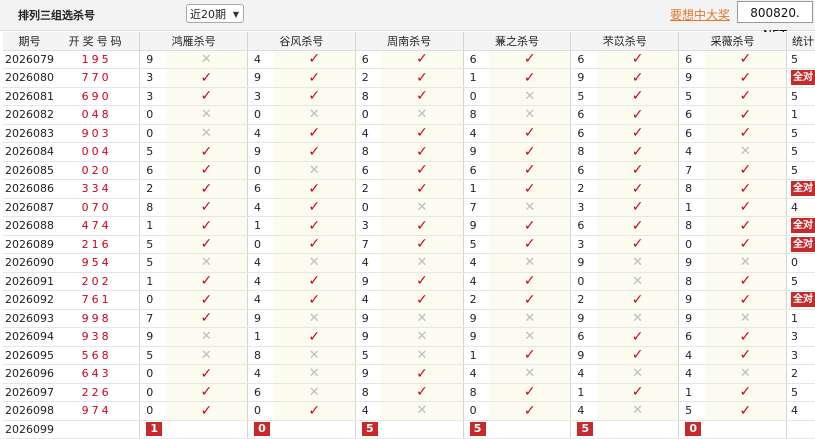  What do you see at coordinates (800, 41) in the screenshot?
I see `col-stat: 统计` at bounding box center [800, 41].